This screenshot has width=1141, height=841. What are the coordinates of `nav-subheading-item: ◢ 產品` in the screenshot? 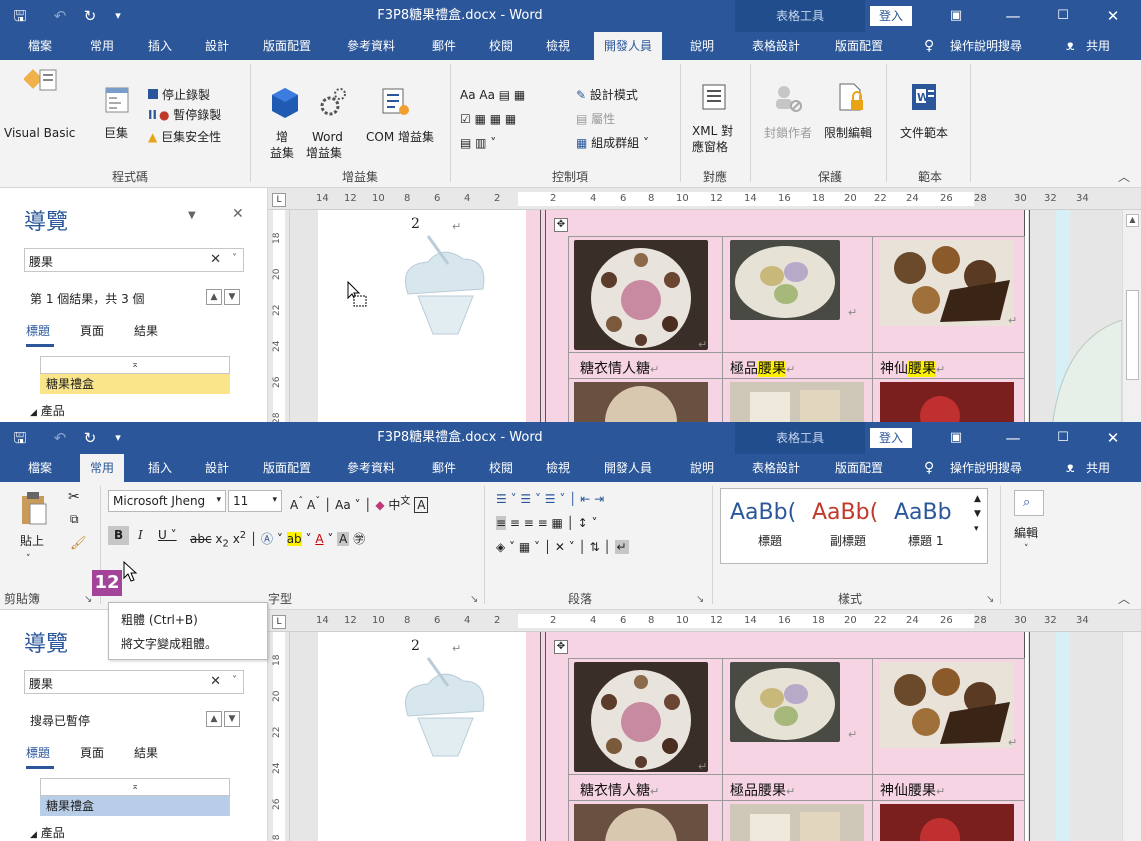 It's located at (47, 410).